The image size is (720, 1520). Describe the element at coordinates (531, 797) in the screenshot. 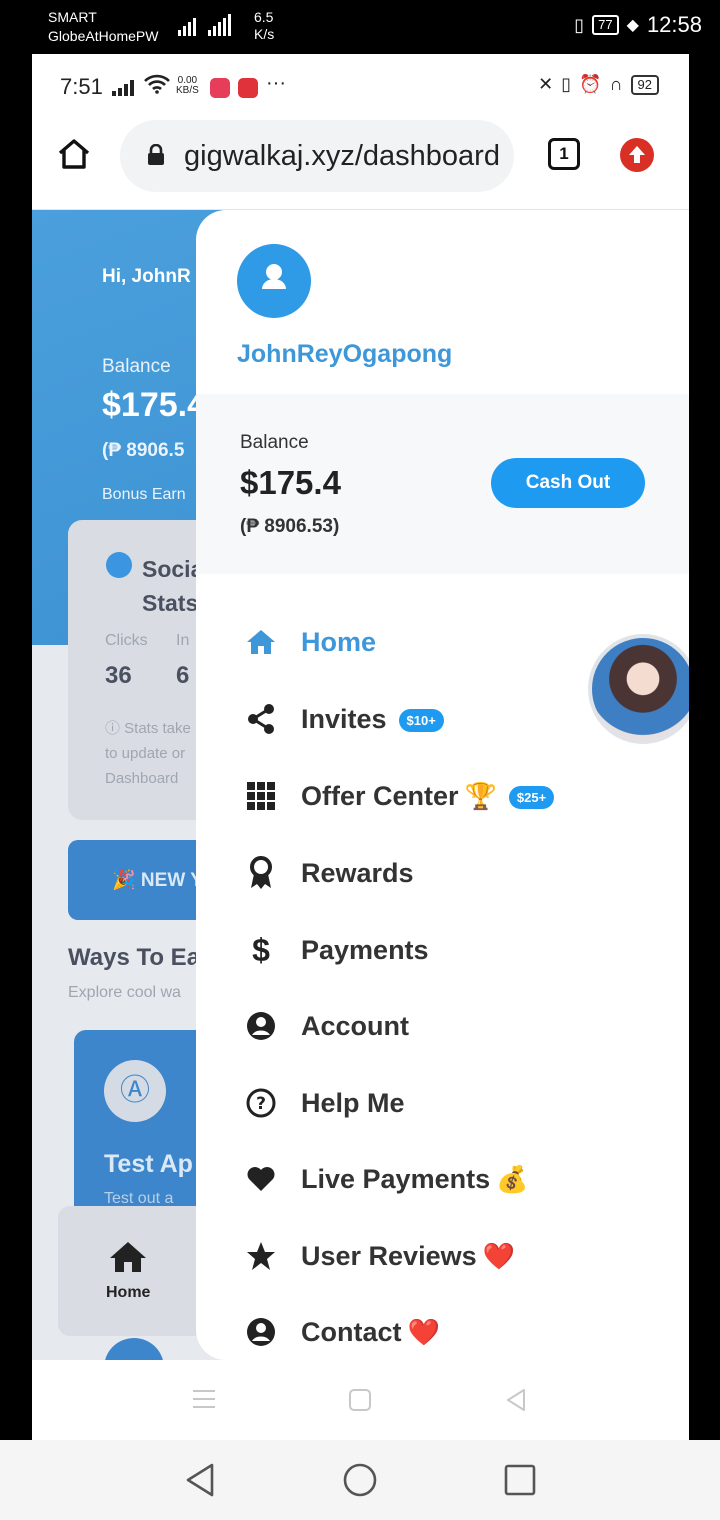

I see `offer-center-badge: $25+` at that location.